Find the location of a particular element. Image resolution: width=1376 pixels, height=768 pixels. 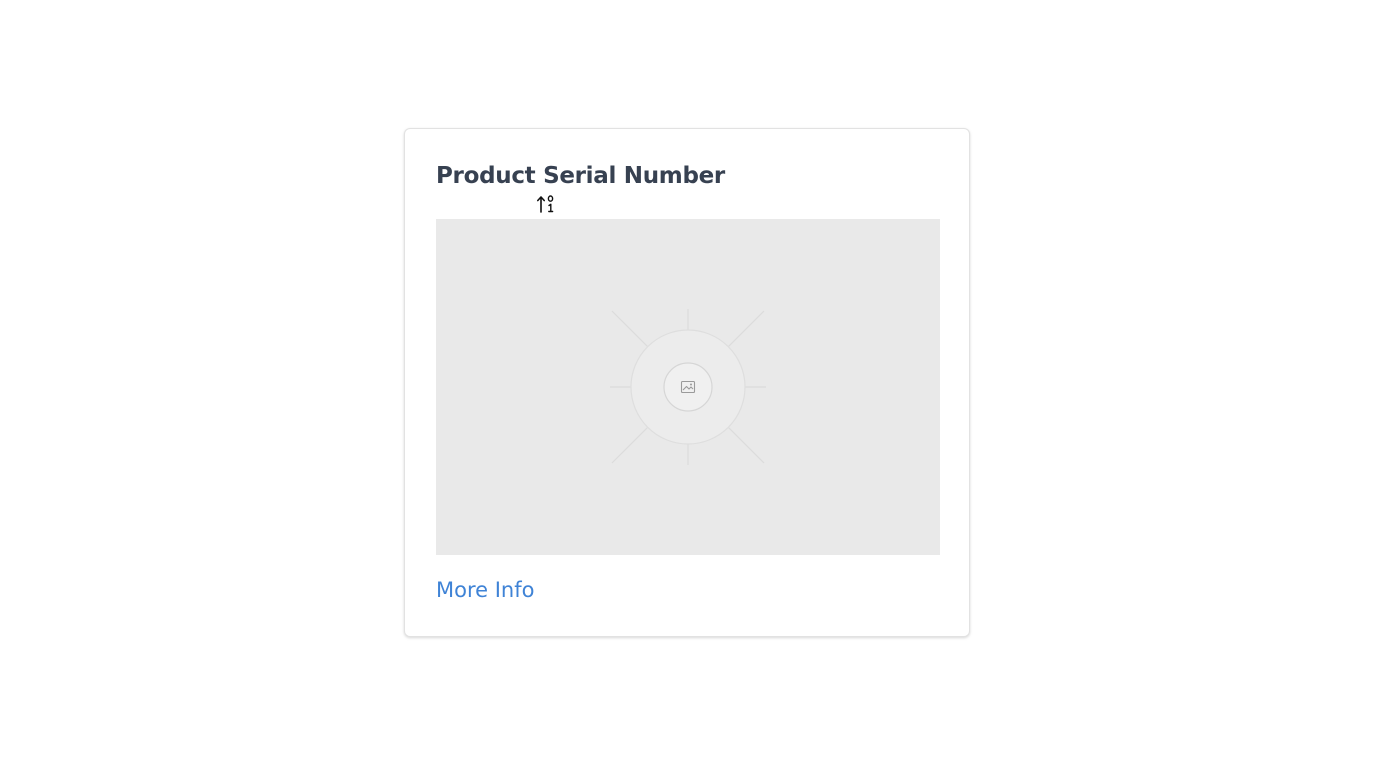

more-info-link: More Info is located at coordinates (485, 590).